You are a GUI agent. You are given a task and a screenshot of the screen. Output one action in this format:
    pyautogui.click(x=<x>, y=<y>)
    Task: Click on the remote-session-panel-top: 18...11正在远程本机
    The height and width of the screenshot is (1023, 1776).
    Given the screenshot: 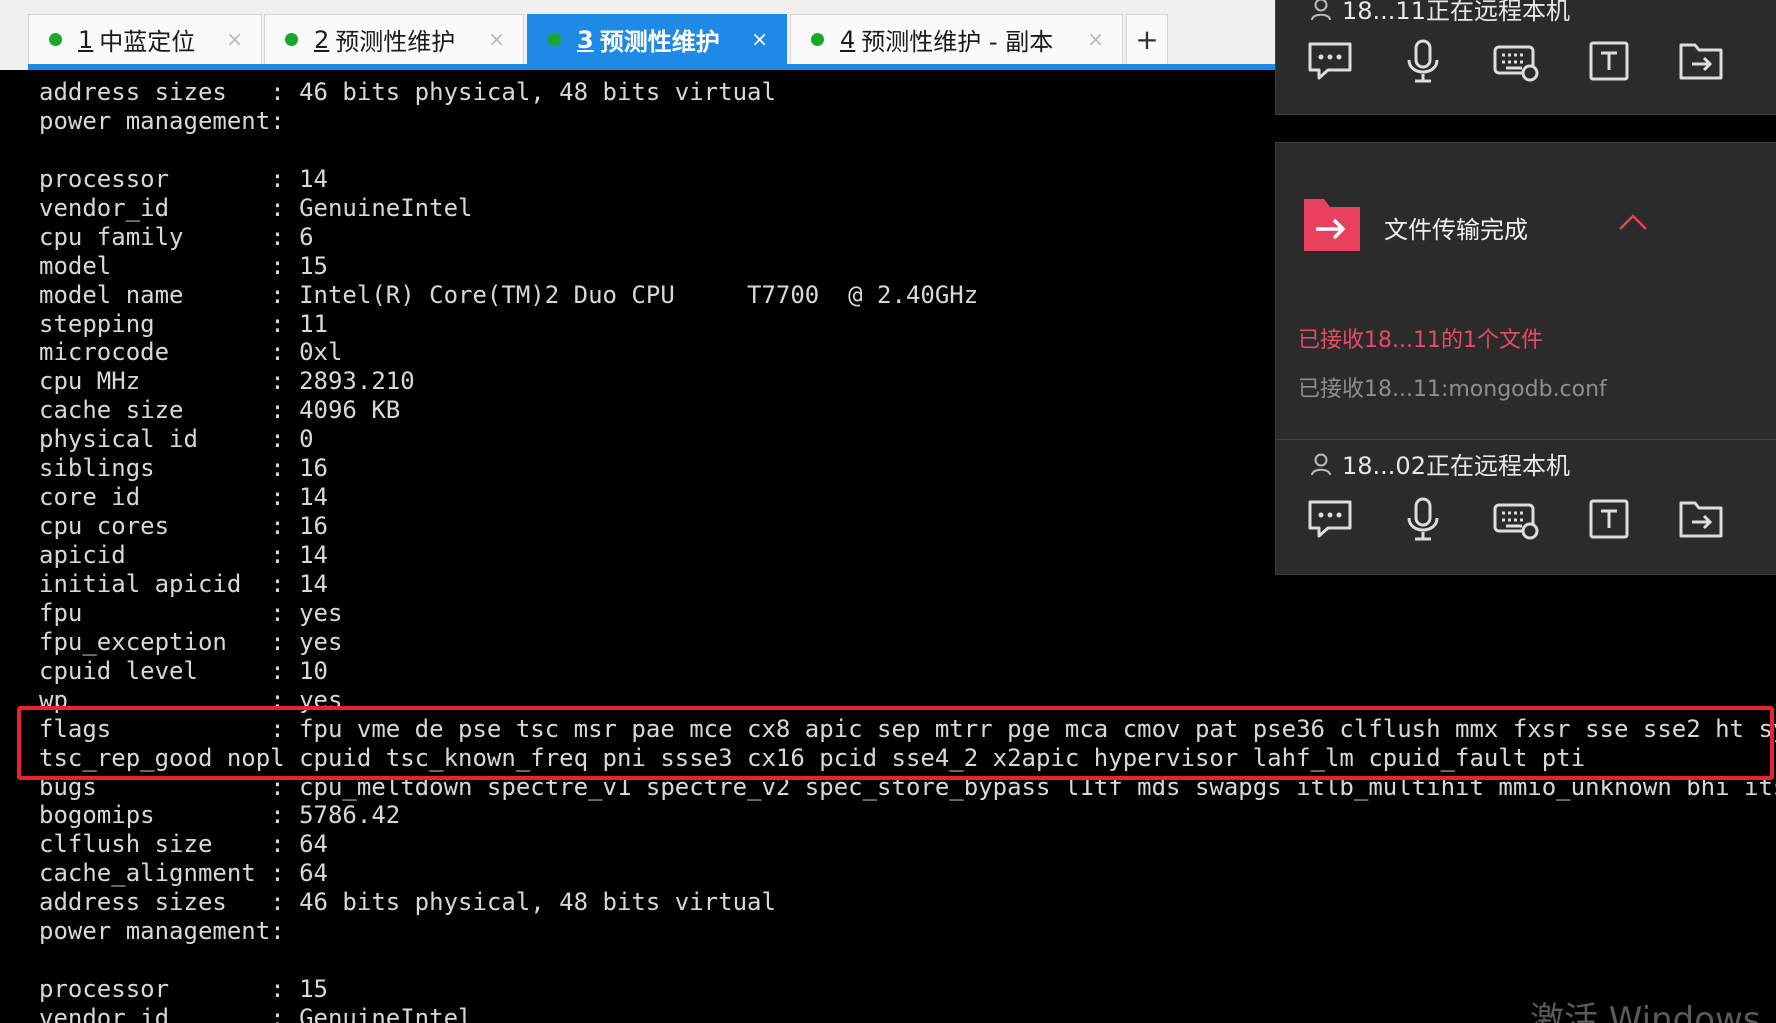 What is the action you would take?
    pyautogui.click(x=1525, y=57)
    